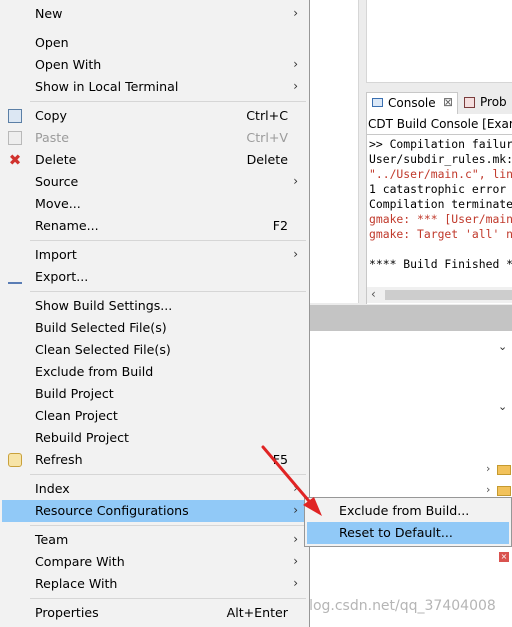 The width and height of the screenshot is (512, 627). What do you see at coordinates (411, 318) in the screenshot?
I see `view-divider` at bounding box center [411, 318].